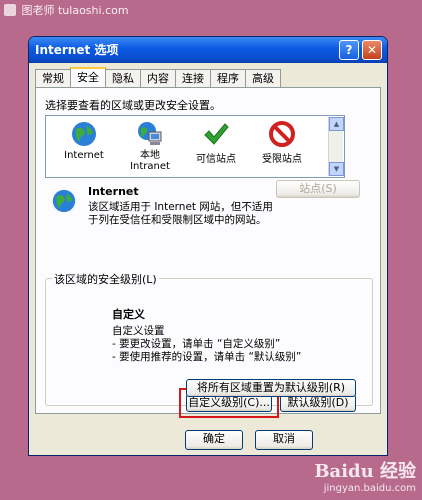 Image resolution: width=422 pixels, height=500 pixels. What do you see at coordinates (75, 10) in the screenshot?
I see `watermark-top-text: 图老师 tulaoshi.com` at bounding box center [75, 10].